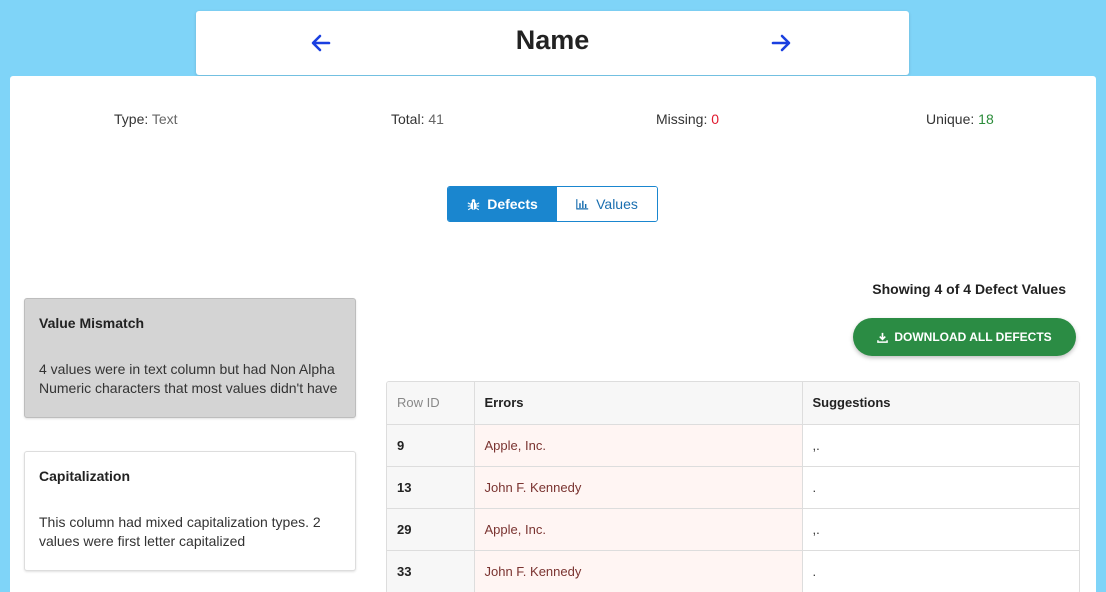 Image resolution: width=1106 pixels, height=592 pixels. I want to click on table-row: 13 John F. Kennedy ., so click(733, 487).